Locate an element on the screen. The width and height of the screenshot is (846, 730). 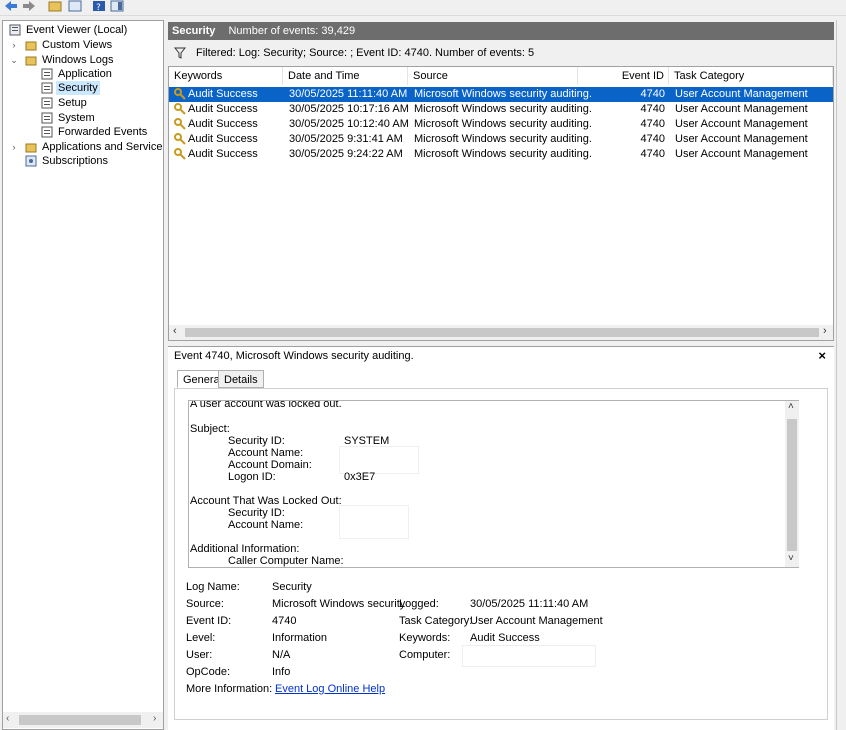
desc-caller: Caller Computer Name: is located at coordinates (286, 561).